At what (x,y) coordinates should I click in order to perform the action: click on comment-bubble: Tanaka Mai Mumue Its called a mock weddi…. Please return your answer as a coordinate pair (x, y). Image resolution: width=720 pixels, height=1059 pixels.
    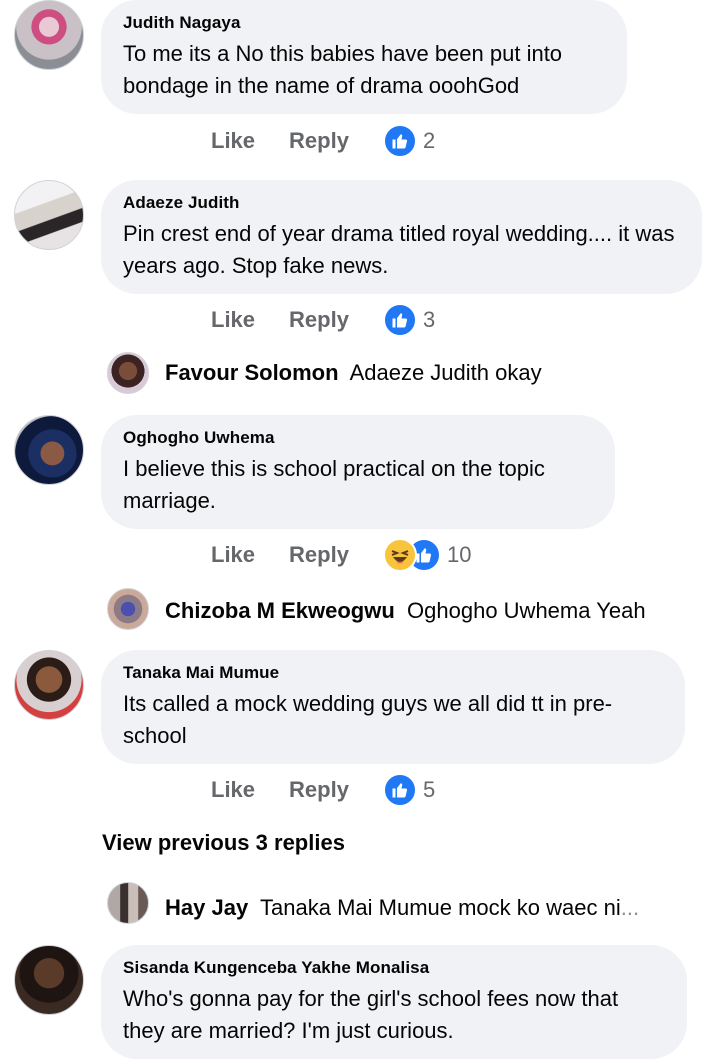
    Looking at the image, I should click on (393, 707).